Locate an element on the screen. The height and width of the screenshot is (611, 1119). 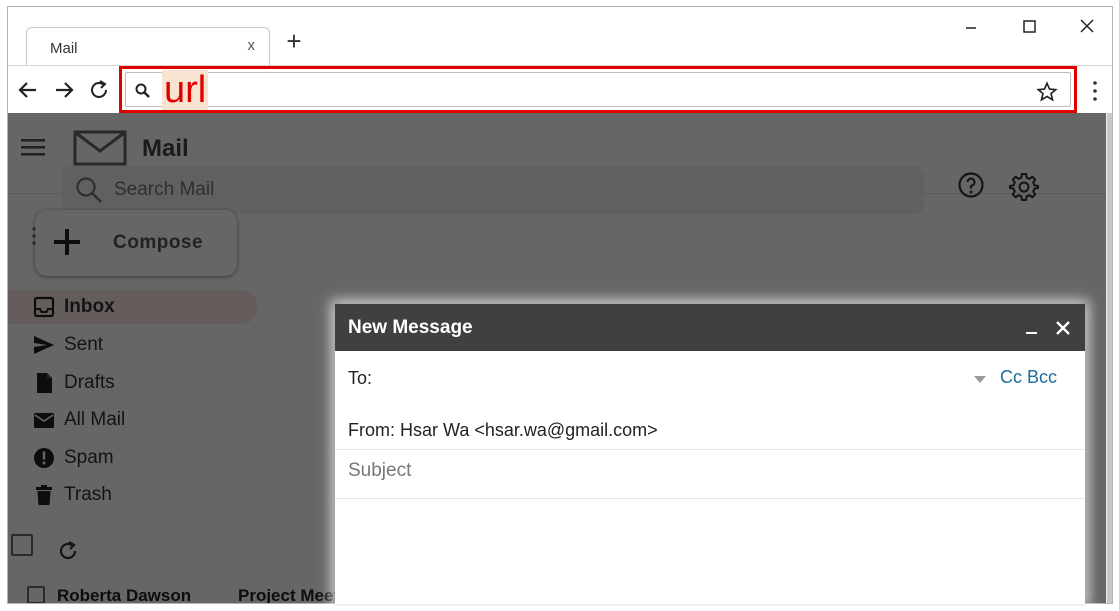
mail-search-bar is located at coordinates (493, 190).